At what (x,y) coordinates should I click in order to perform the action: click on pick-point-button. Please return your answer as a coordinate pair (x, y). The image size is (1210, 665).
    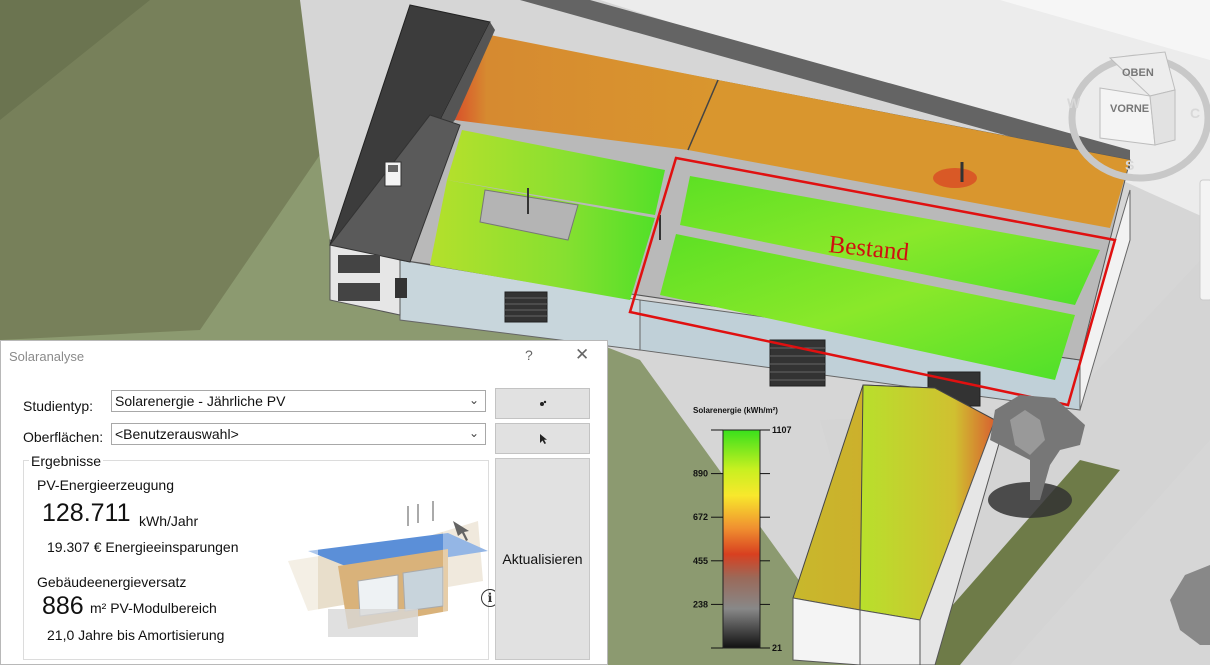
    Looking at the image, I should click on (542, 403).